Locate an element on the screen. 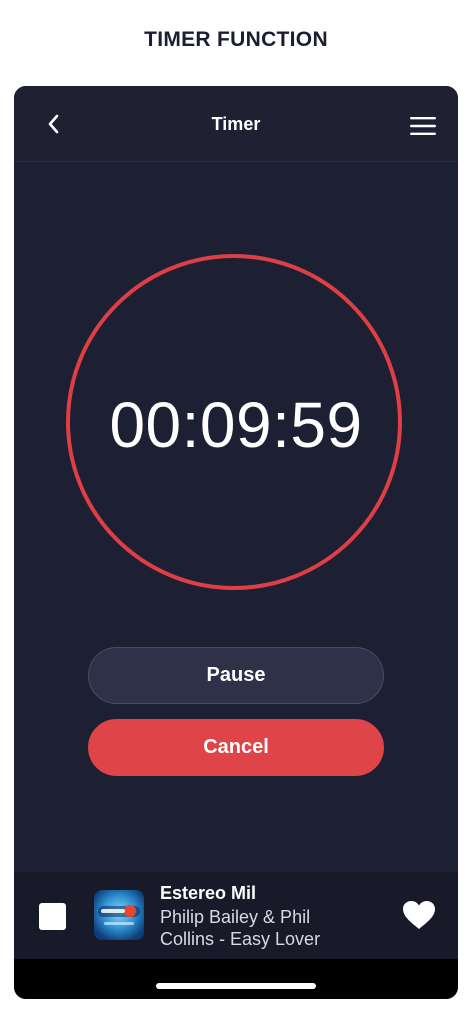 This screenshot has width=472, height=1024. timer-display: 00:09:59 is located at coordinates (236, 425).